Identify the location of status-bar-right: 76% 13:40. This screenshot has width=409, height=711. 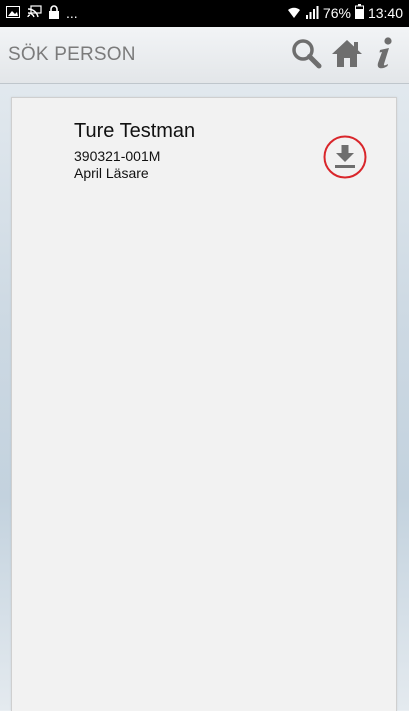
(345, 13).